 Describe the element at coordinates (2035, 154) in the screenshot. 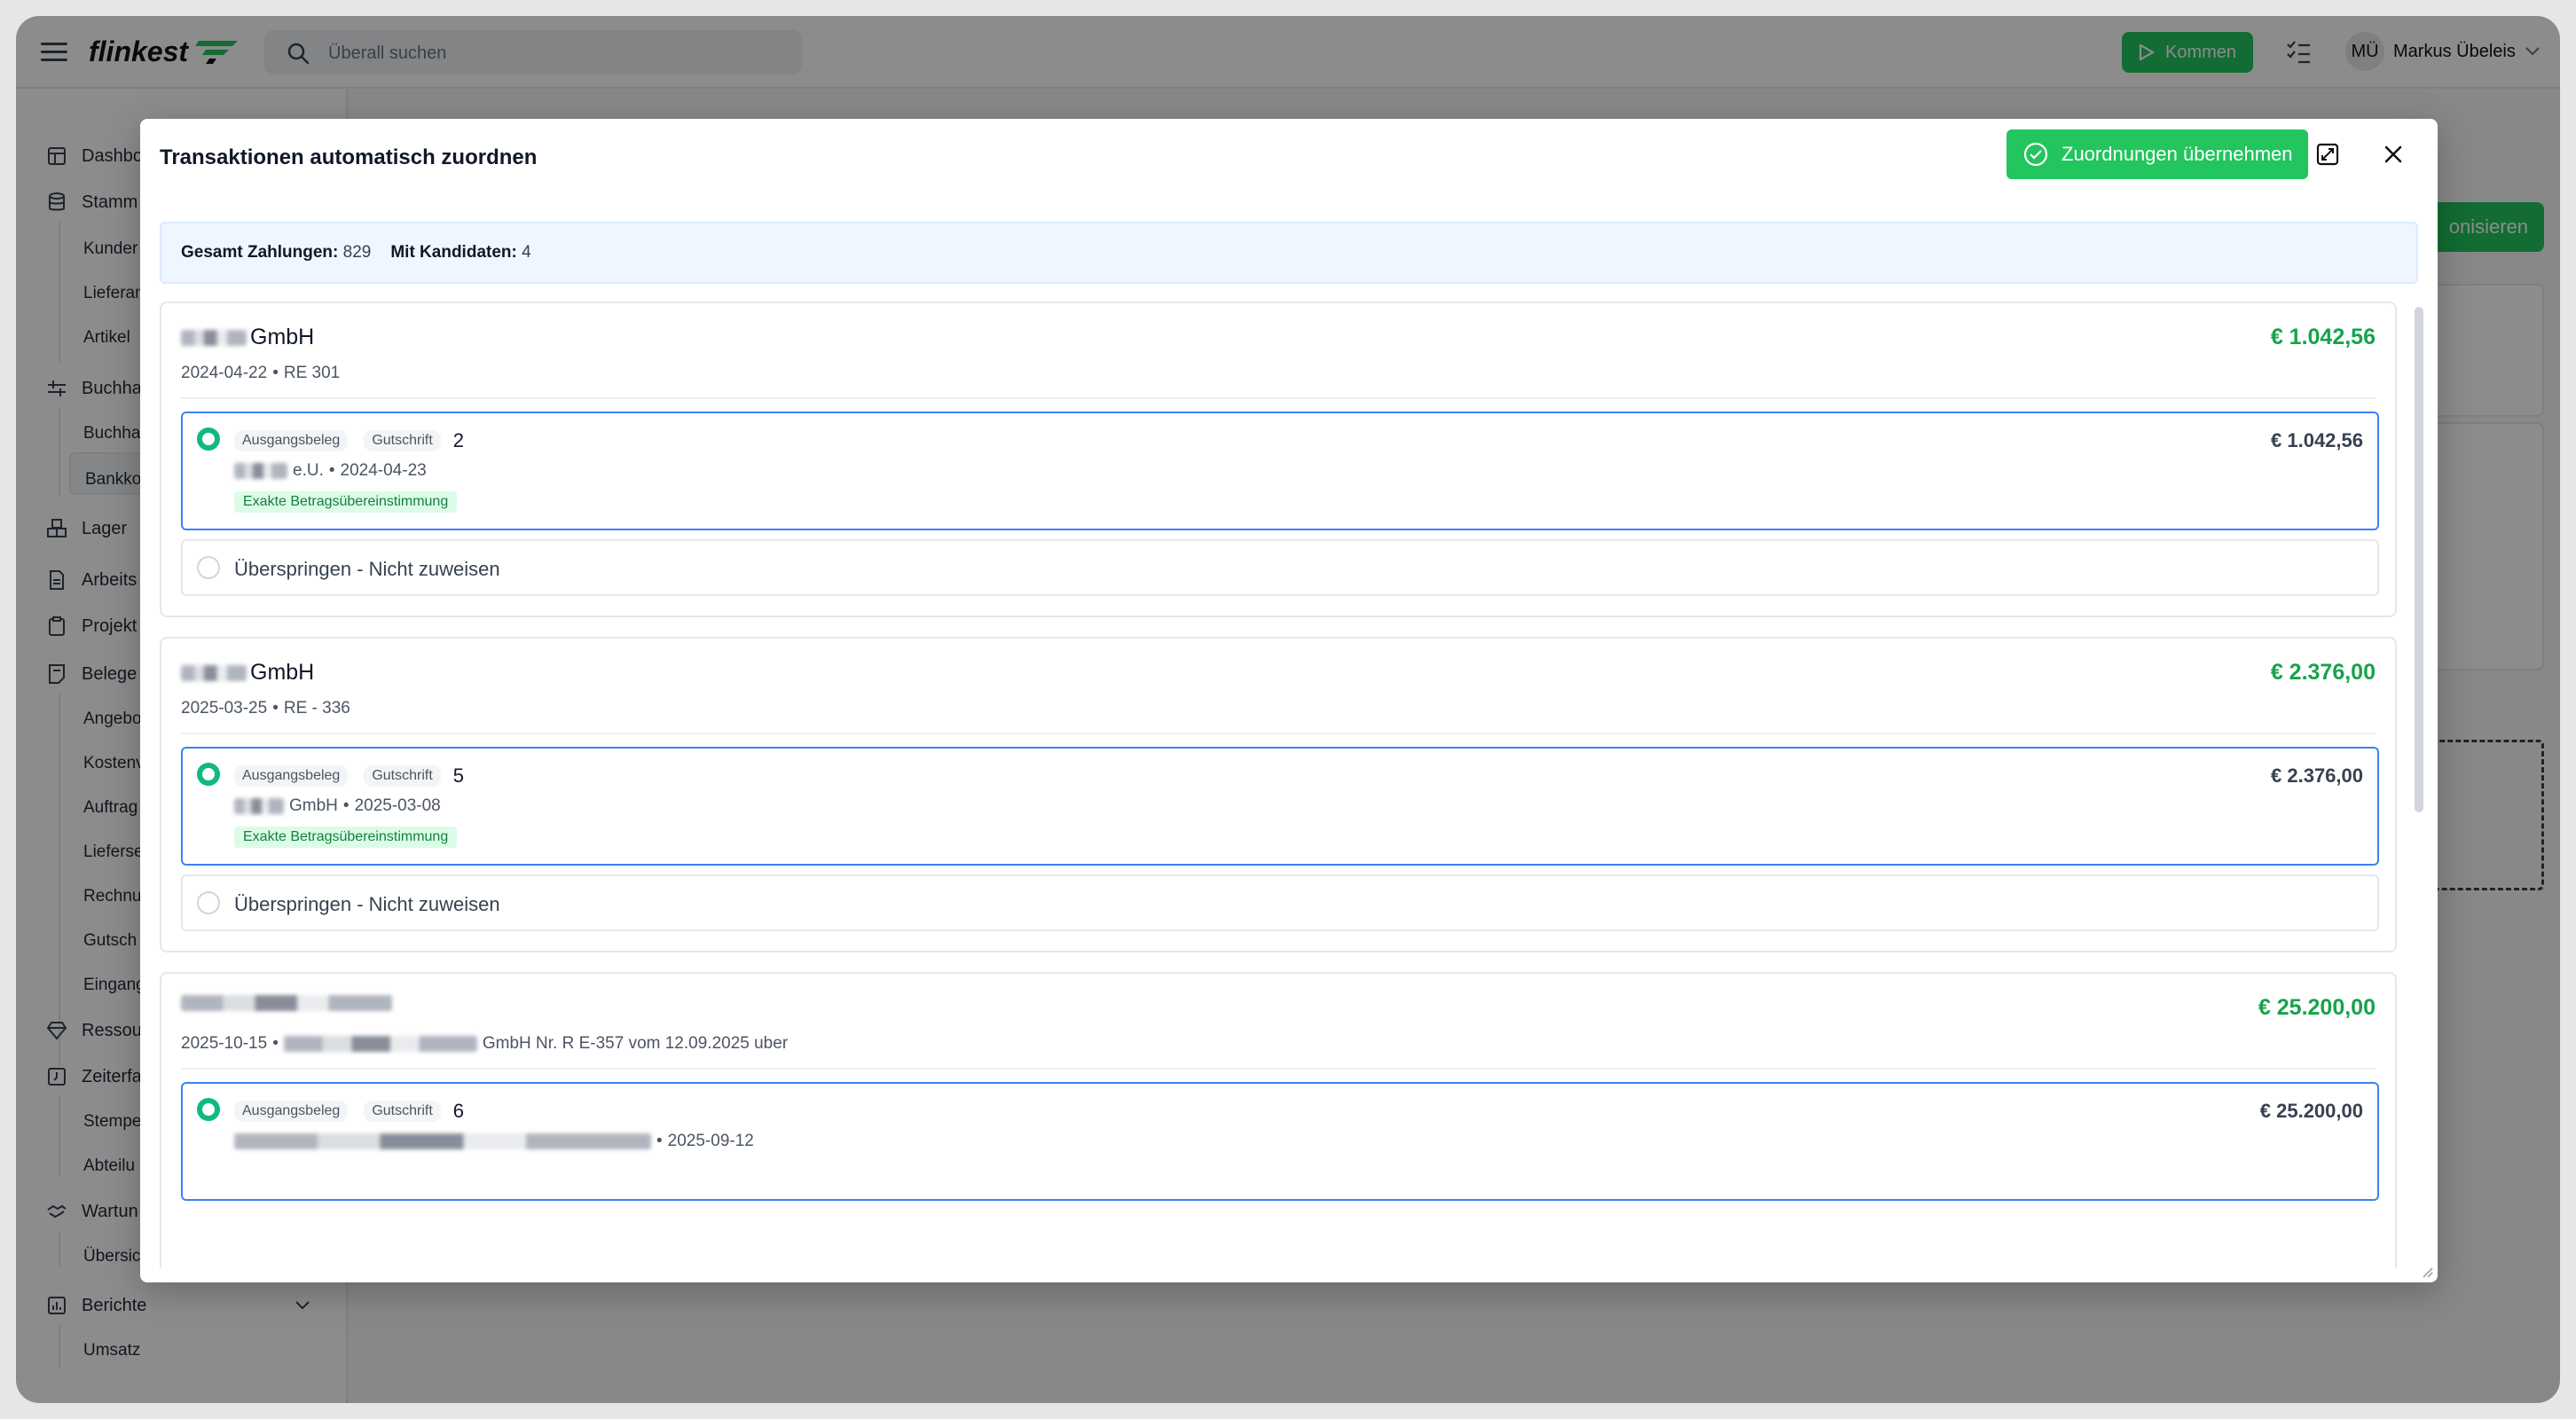

I see `check-circle-icon` at that location.